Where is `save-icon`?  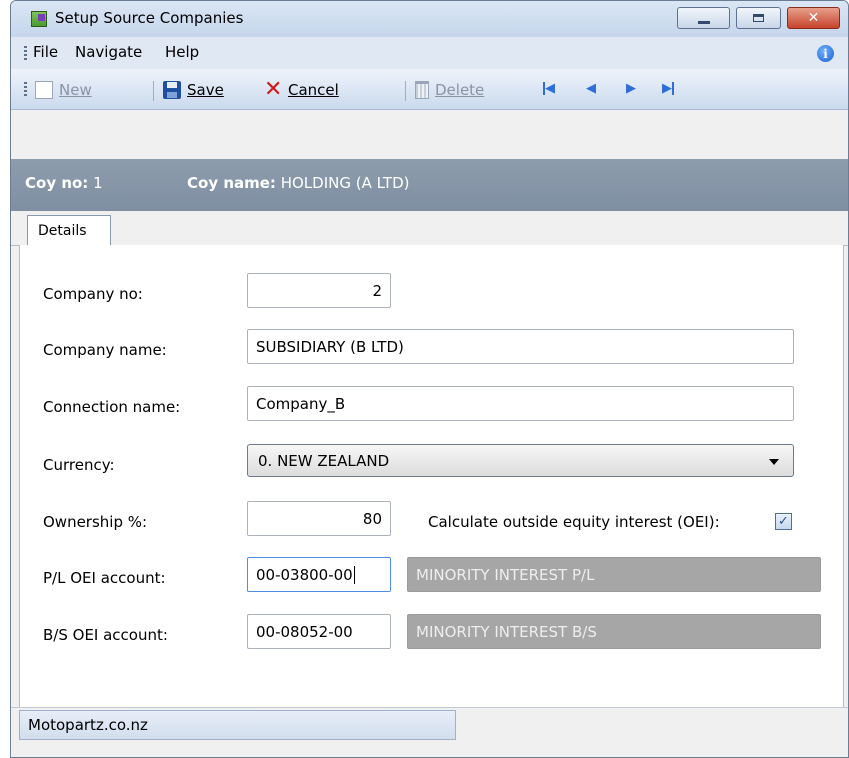
save-icon is located at coordinates (172, 90).